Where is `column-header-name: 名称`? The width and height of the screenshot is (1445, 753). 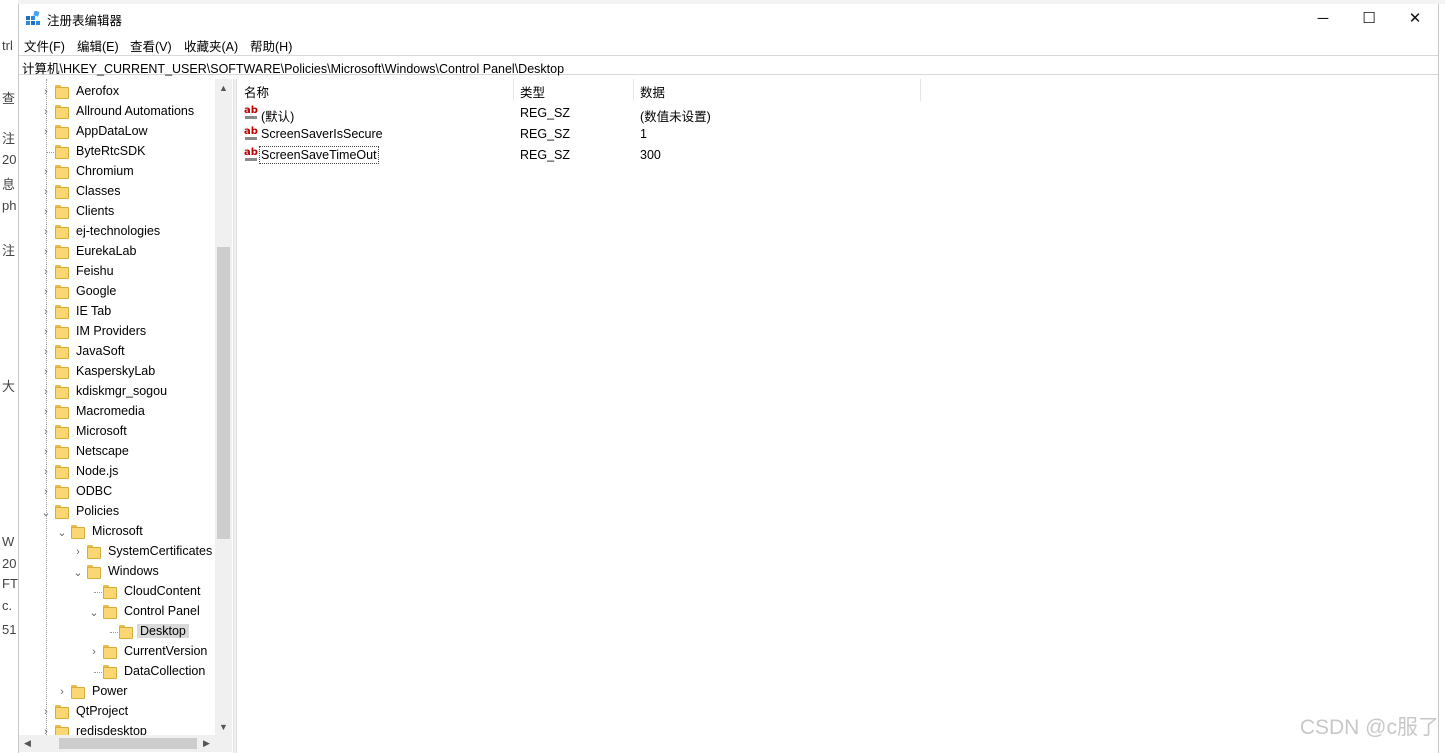
column-header-name: 名称 is located at coordinates (376, 90).